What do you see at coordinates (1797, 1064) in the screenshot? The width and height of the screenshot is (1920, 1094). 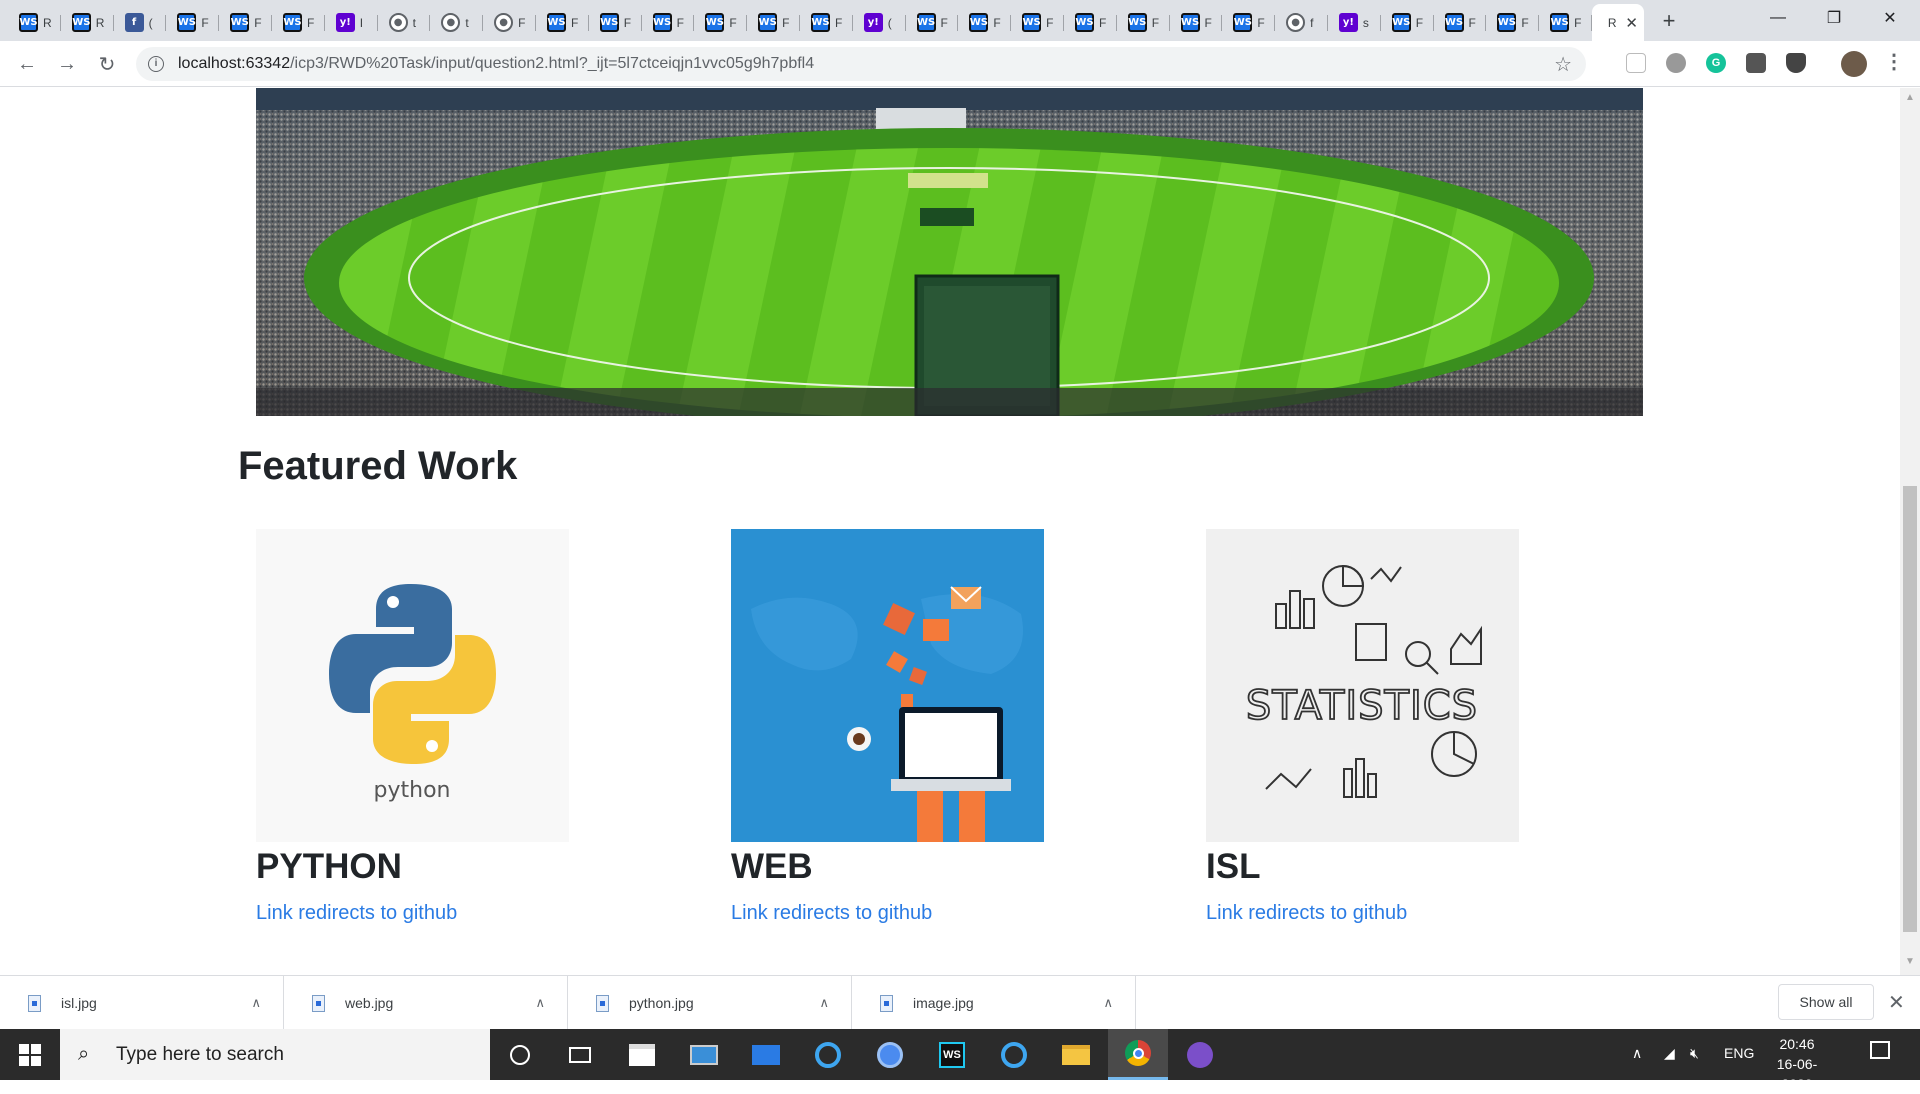 I see `system-clock: 20:46 16-06-2020` at bounding box center [1797, 1064].